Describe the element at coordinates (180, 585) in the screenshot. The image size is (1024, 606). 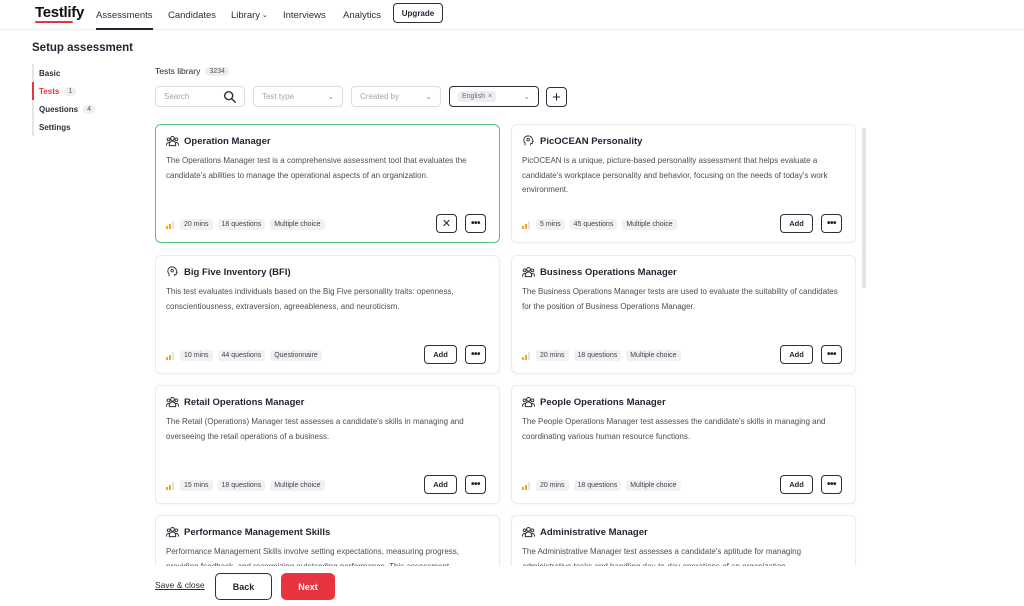
I see `save-close-link: Save & close` at that location.